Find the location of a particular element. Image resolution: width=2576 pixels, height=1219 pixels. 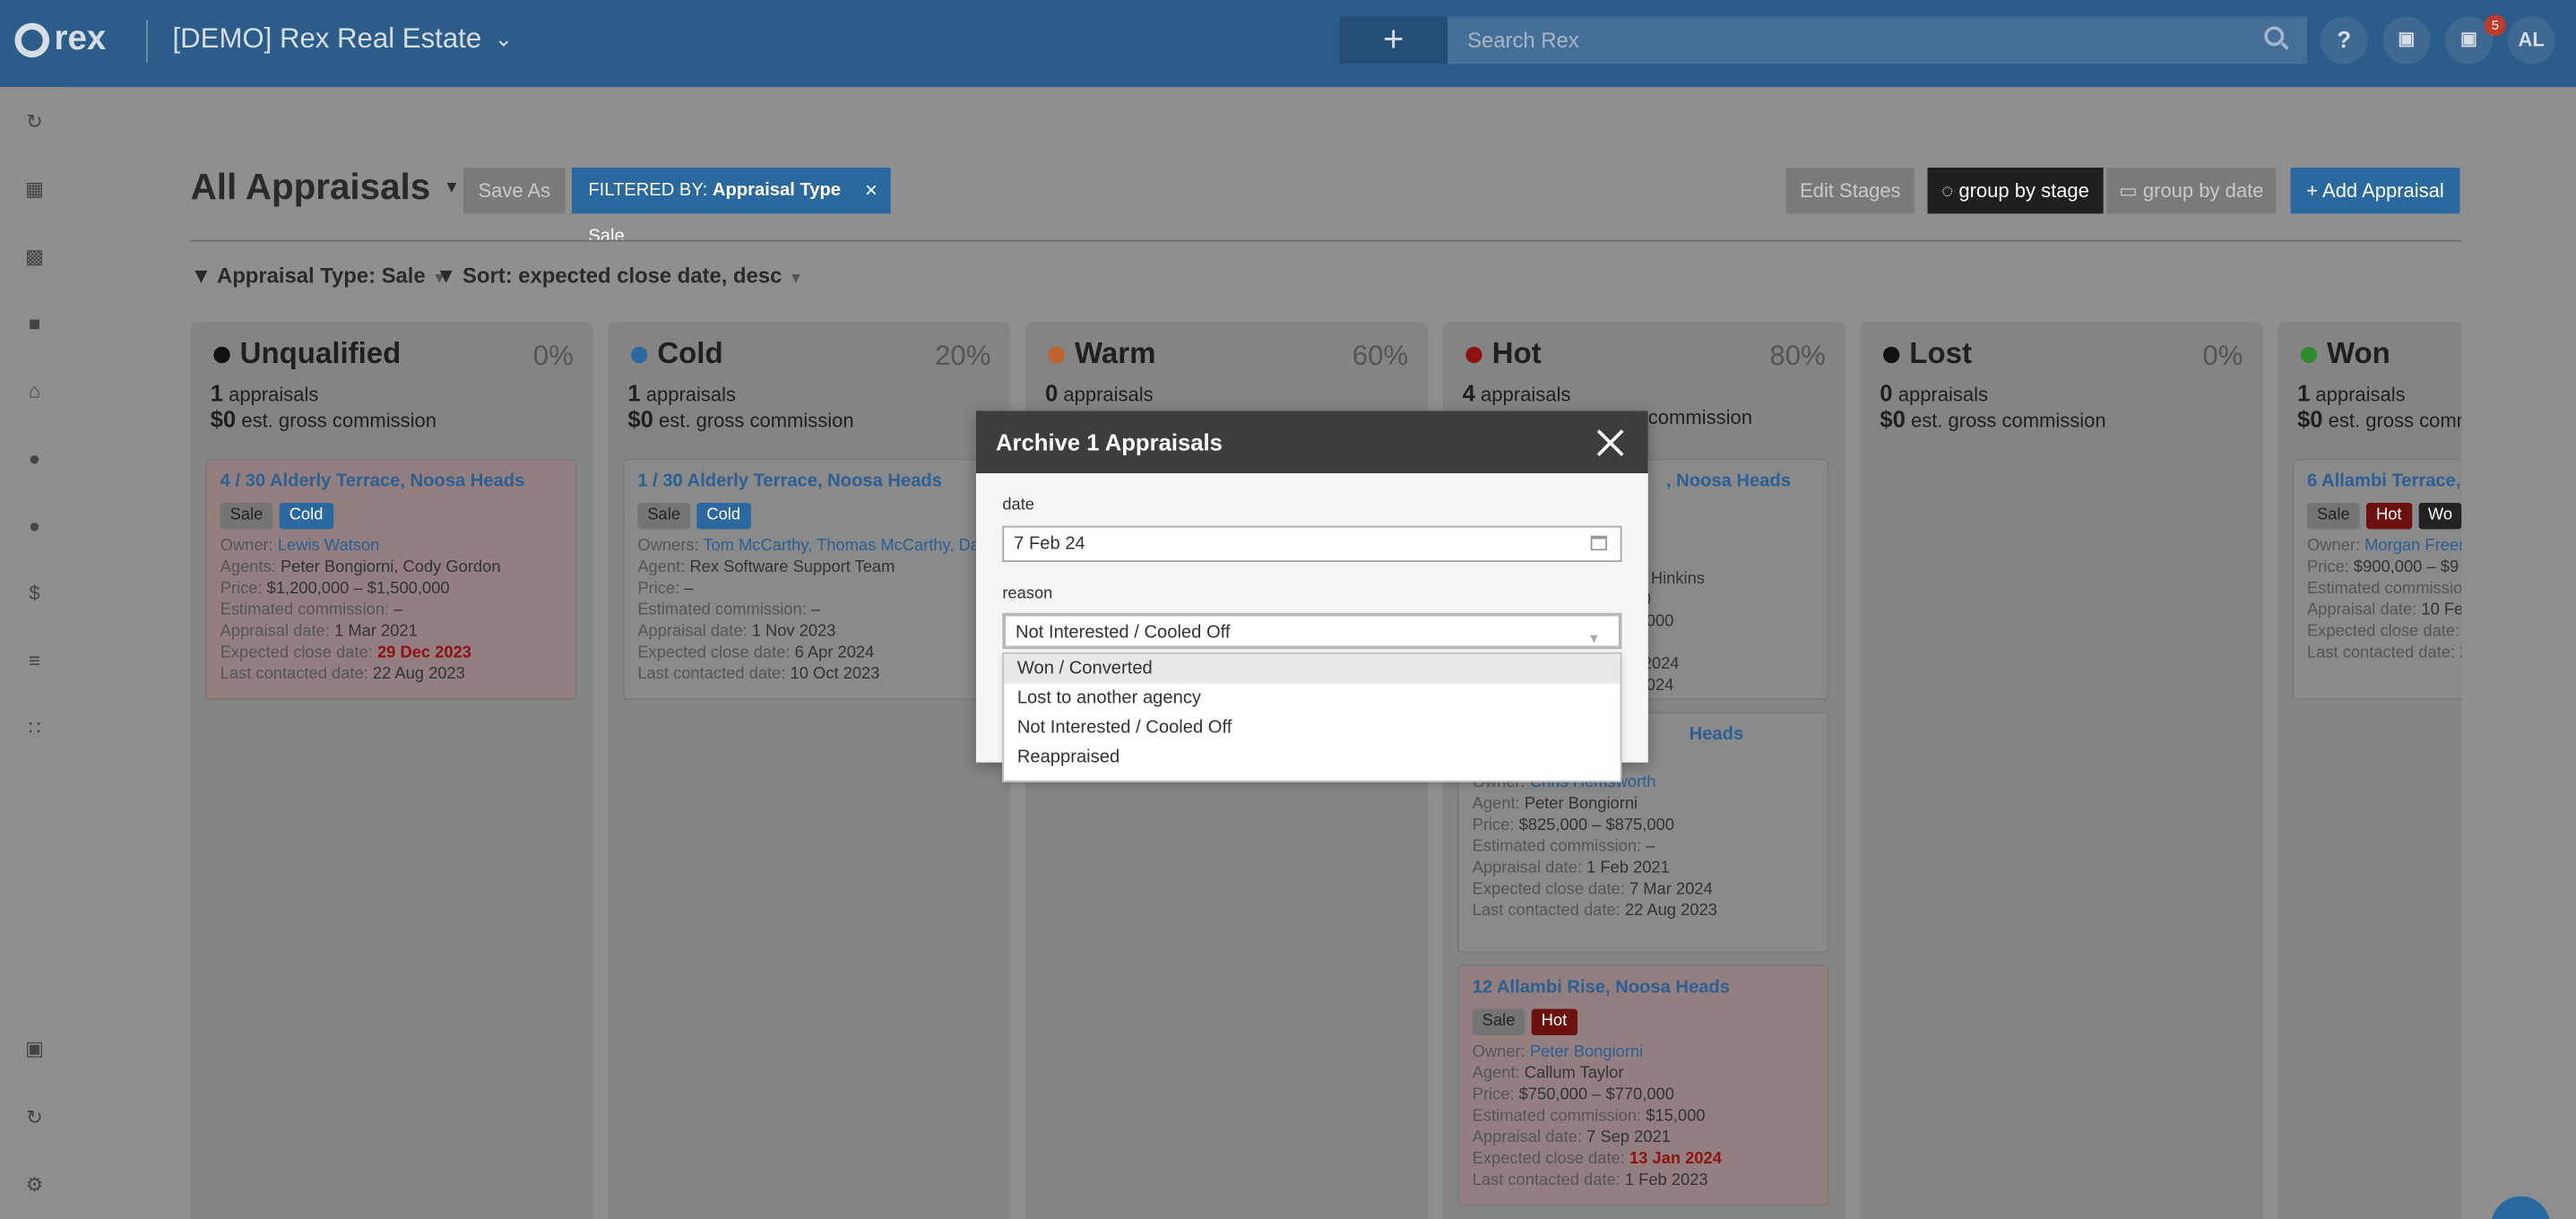

card-address: 4 / 30 Alderly Terrace, Noosa Heads is located at coordinates (391, 482).